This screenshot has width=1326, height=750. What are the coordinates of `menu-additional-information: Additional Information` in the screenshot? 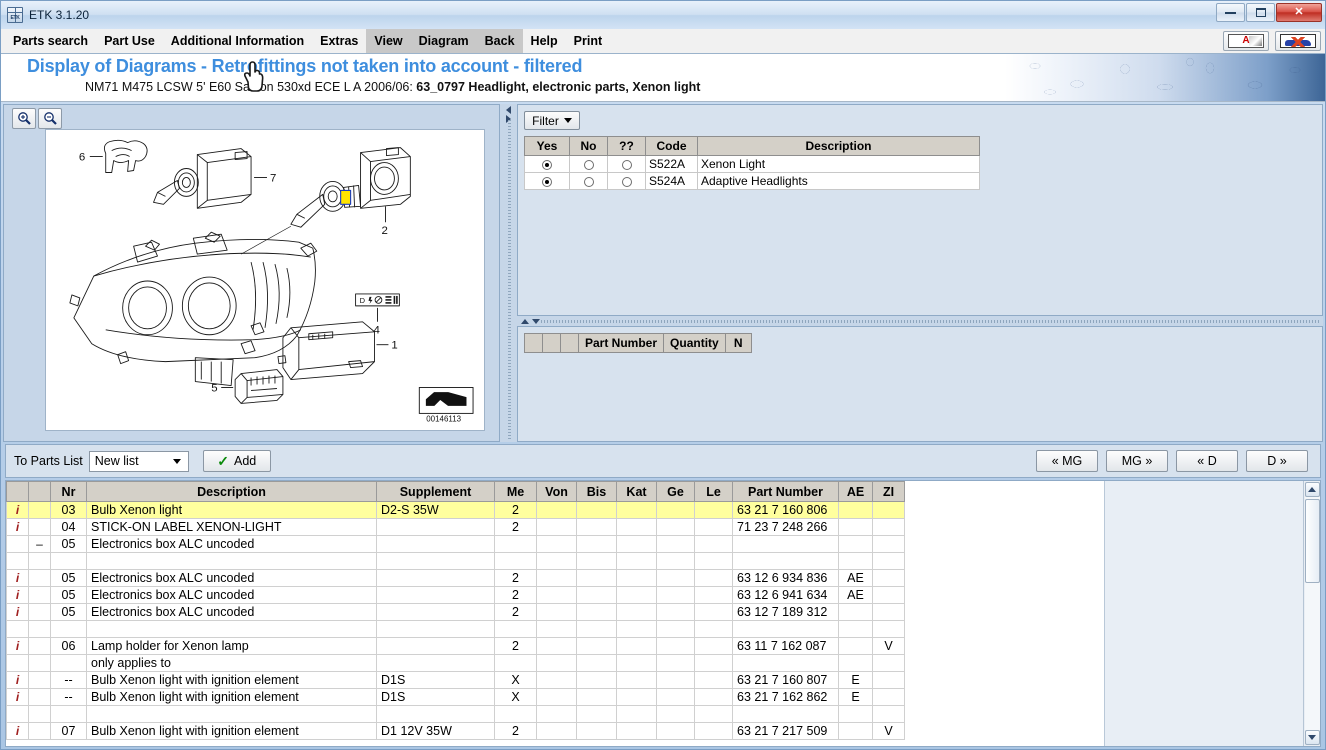 It's located at (237, 41).